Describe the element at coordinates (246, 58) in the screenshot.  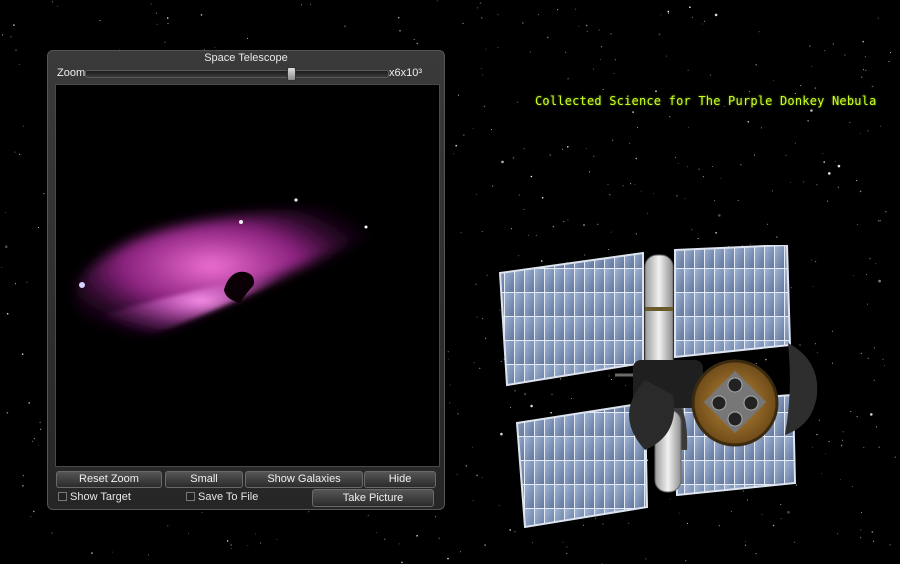
I see `window-title: Space Telescope` at that location.